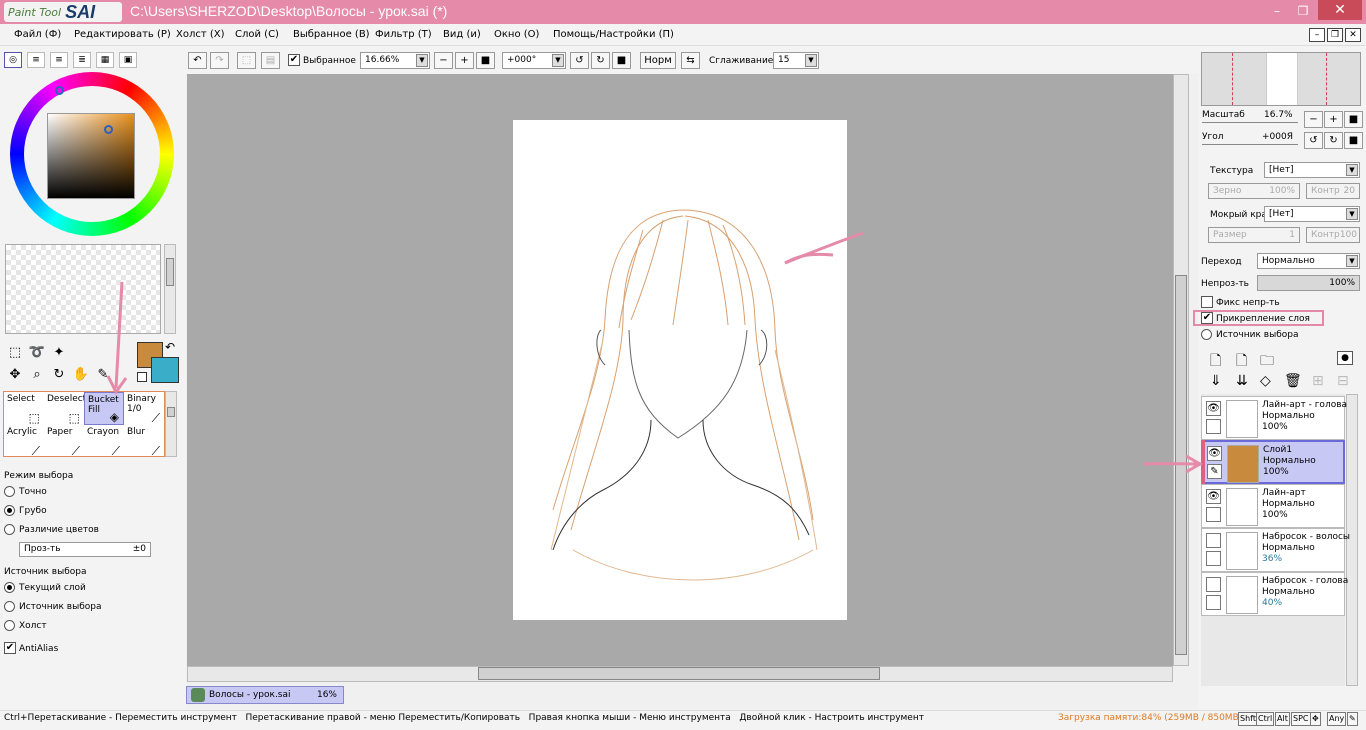 Image resolution: width=1366 pixels, height=730 pixels. I want to click on layer-mask-icon: ●, so click(1345, 358).